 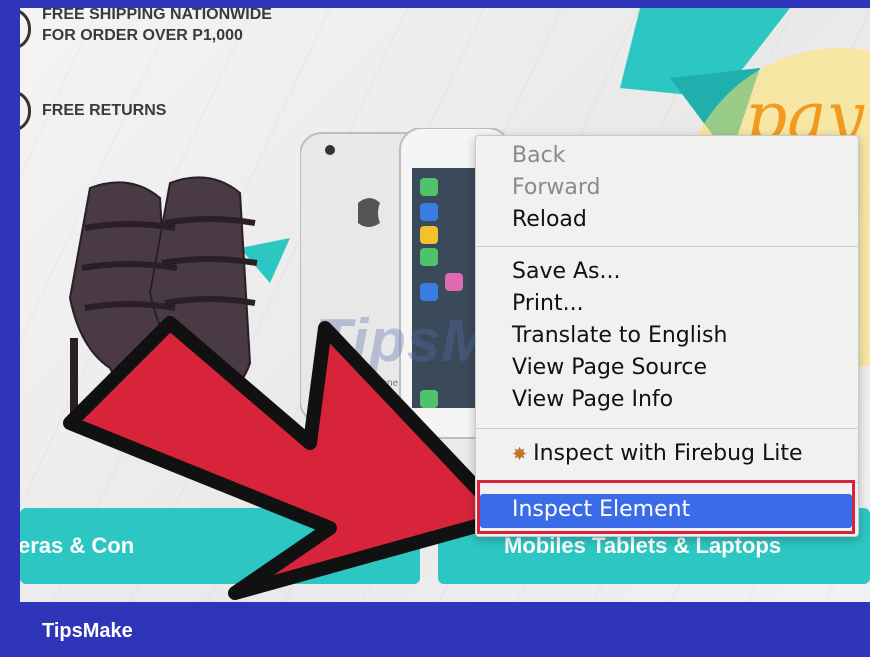 What do you see at coordinates (549, 219) in the screenshot?
I see `menu-item-reload: Reload` at bounding box center [549, 219].